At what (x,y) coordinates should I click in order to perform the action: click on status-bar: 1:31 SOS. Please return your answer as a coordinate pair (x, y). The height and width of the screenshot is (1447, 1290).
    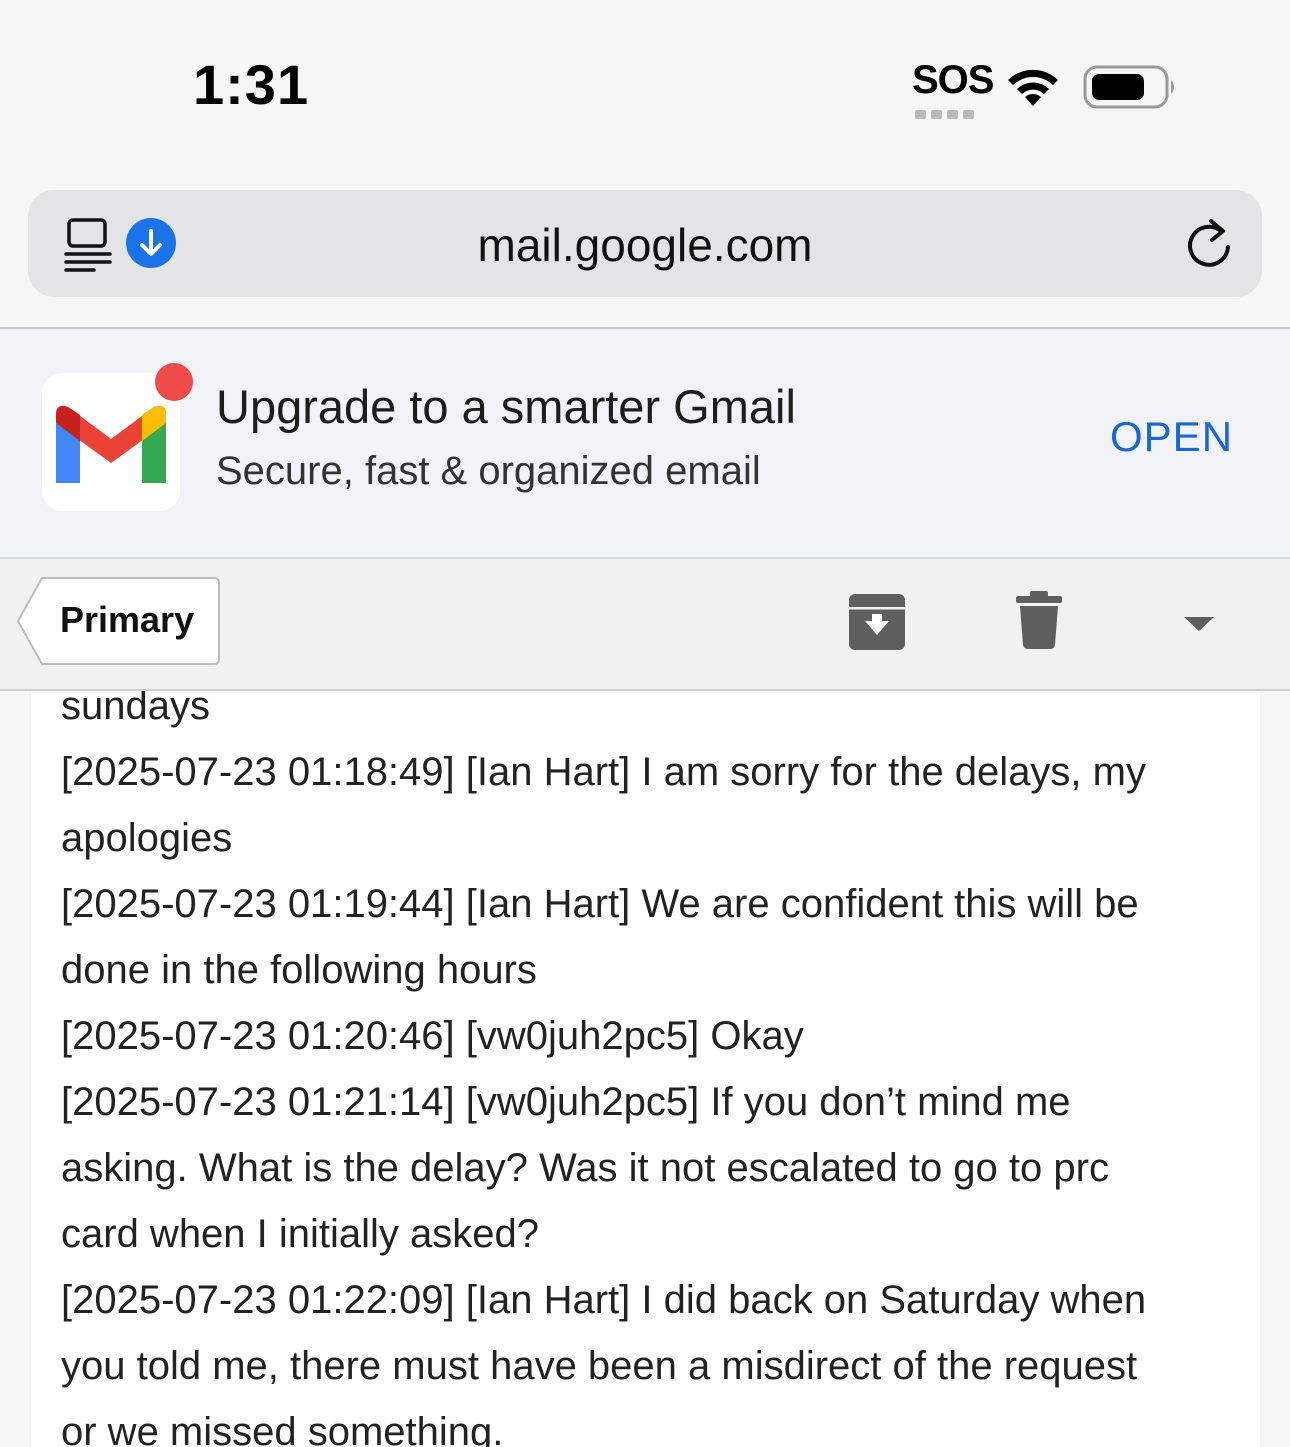
    Looking at the image, I should click on (645, 85).